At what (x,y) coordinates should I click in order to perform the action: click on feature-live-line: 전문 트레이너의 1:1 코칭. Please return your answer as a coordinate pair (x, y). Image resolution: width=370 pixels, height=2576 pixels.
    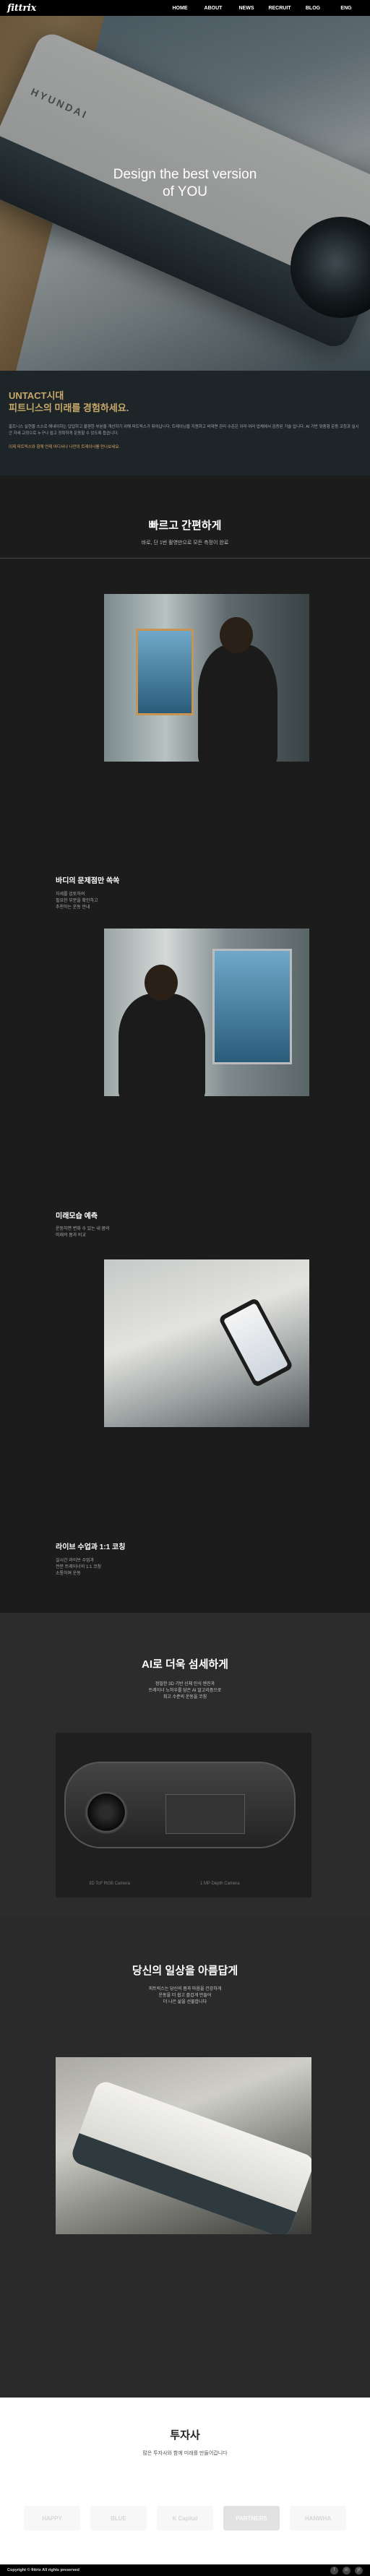
    Looking at the image, I should click on (79, 1567).